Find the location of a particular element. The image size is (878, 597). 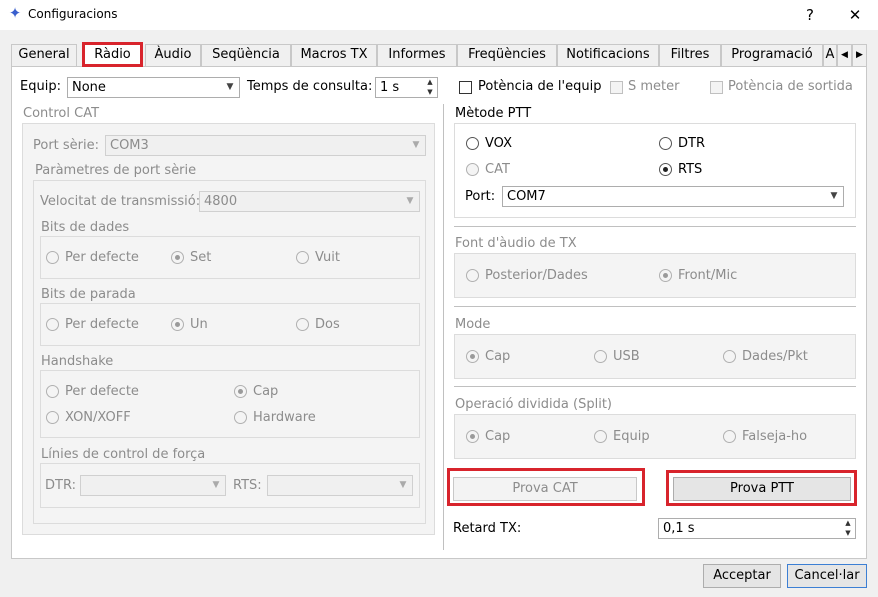

audio-front-radio is located at coordinates (665, 275).